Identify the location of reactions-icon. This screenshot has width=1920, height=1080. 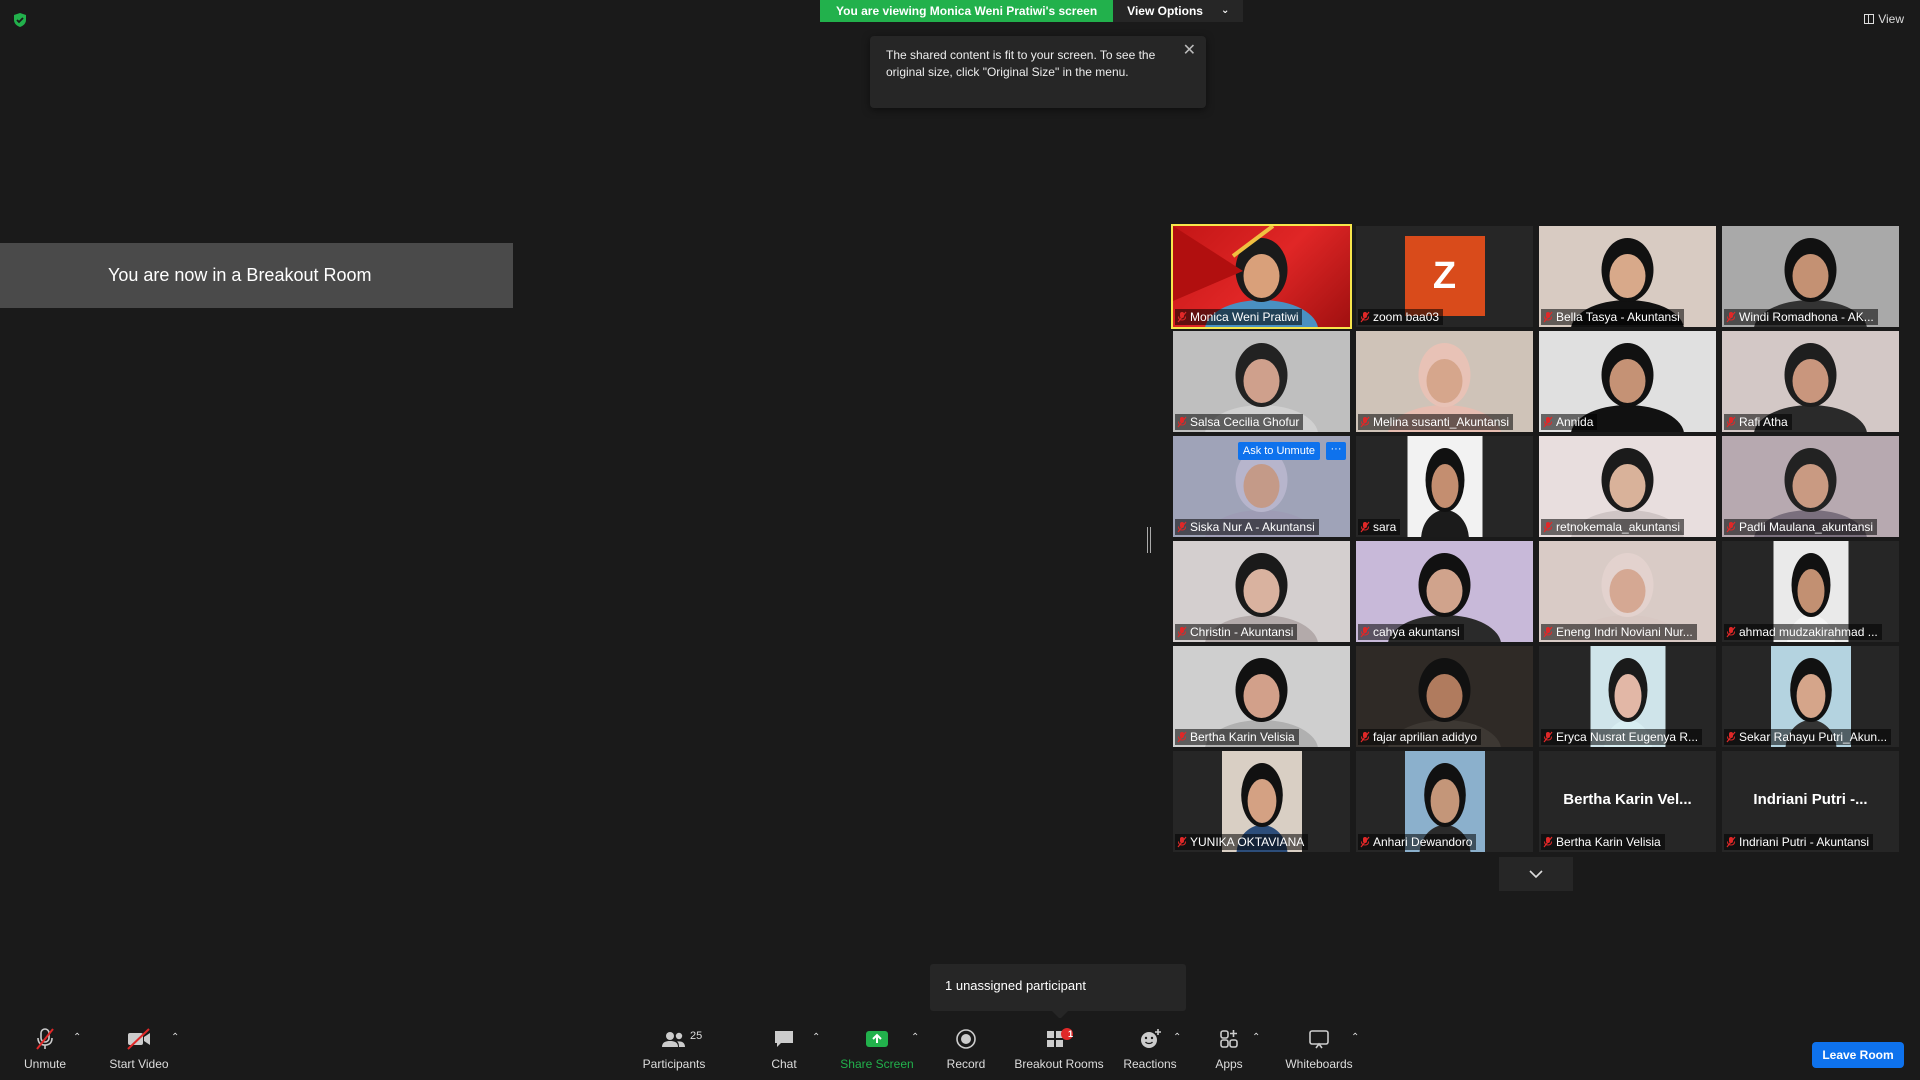
(1151, 1038).